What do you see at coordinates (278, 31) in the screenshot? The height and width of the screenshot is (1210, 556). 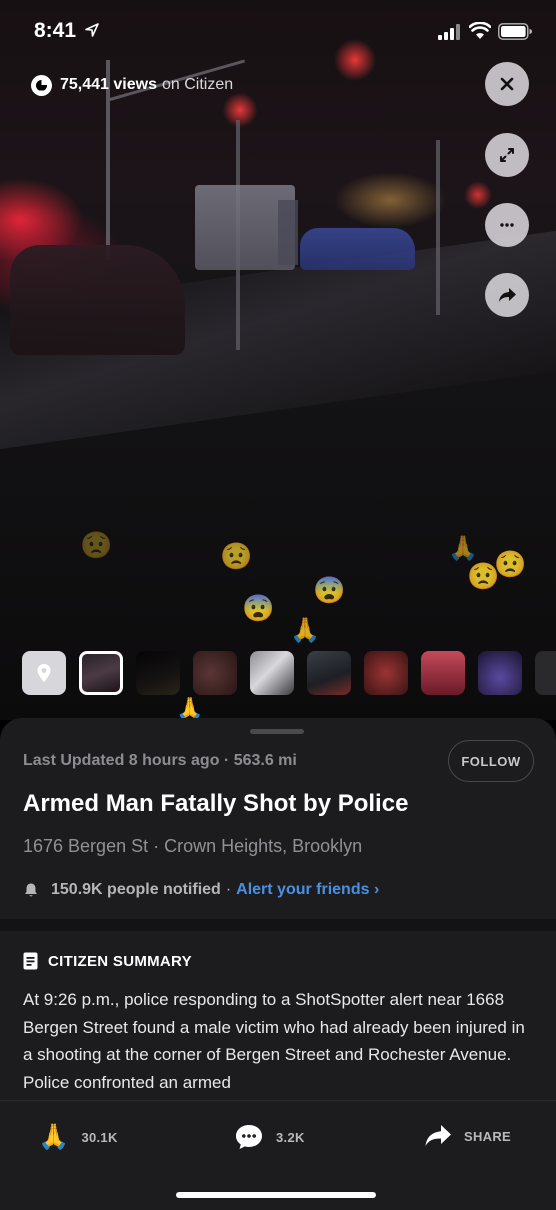 I see `status-bar: 8:41` at bounding box center [278, 31].